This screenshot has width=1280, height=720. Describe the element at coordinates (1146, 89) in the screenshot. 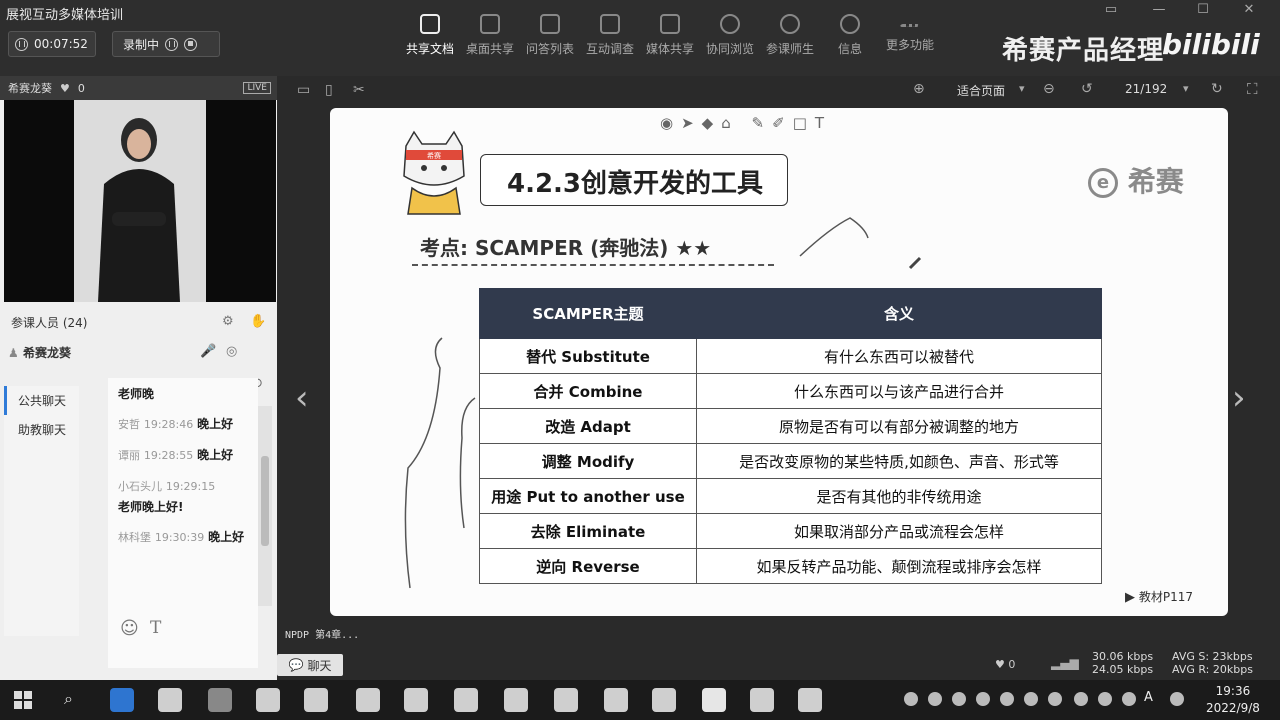

I see `page-number: 21/192` at that location.